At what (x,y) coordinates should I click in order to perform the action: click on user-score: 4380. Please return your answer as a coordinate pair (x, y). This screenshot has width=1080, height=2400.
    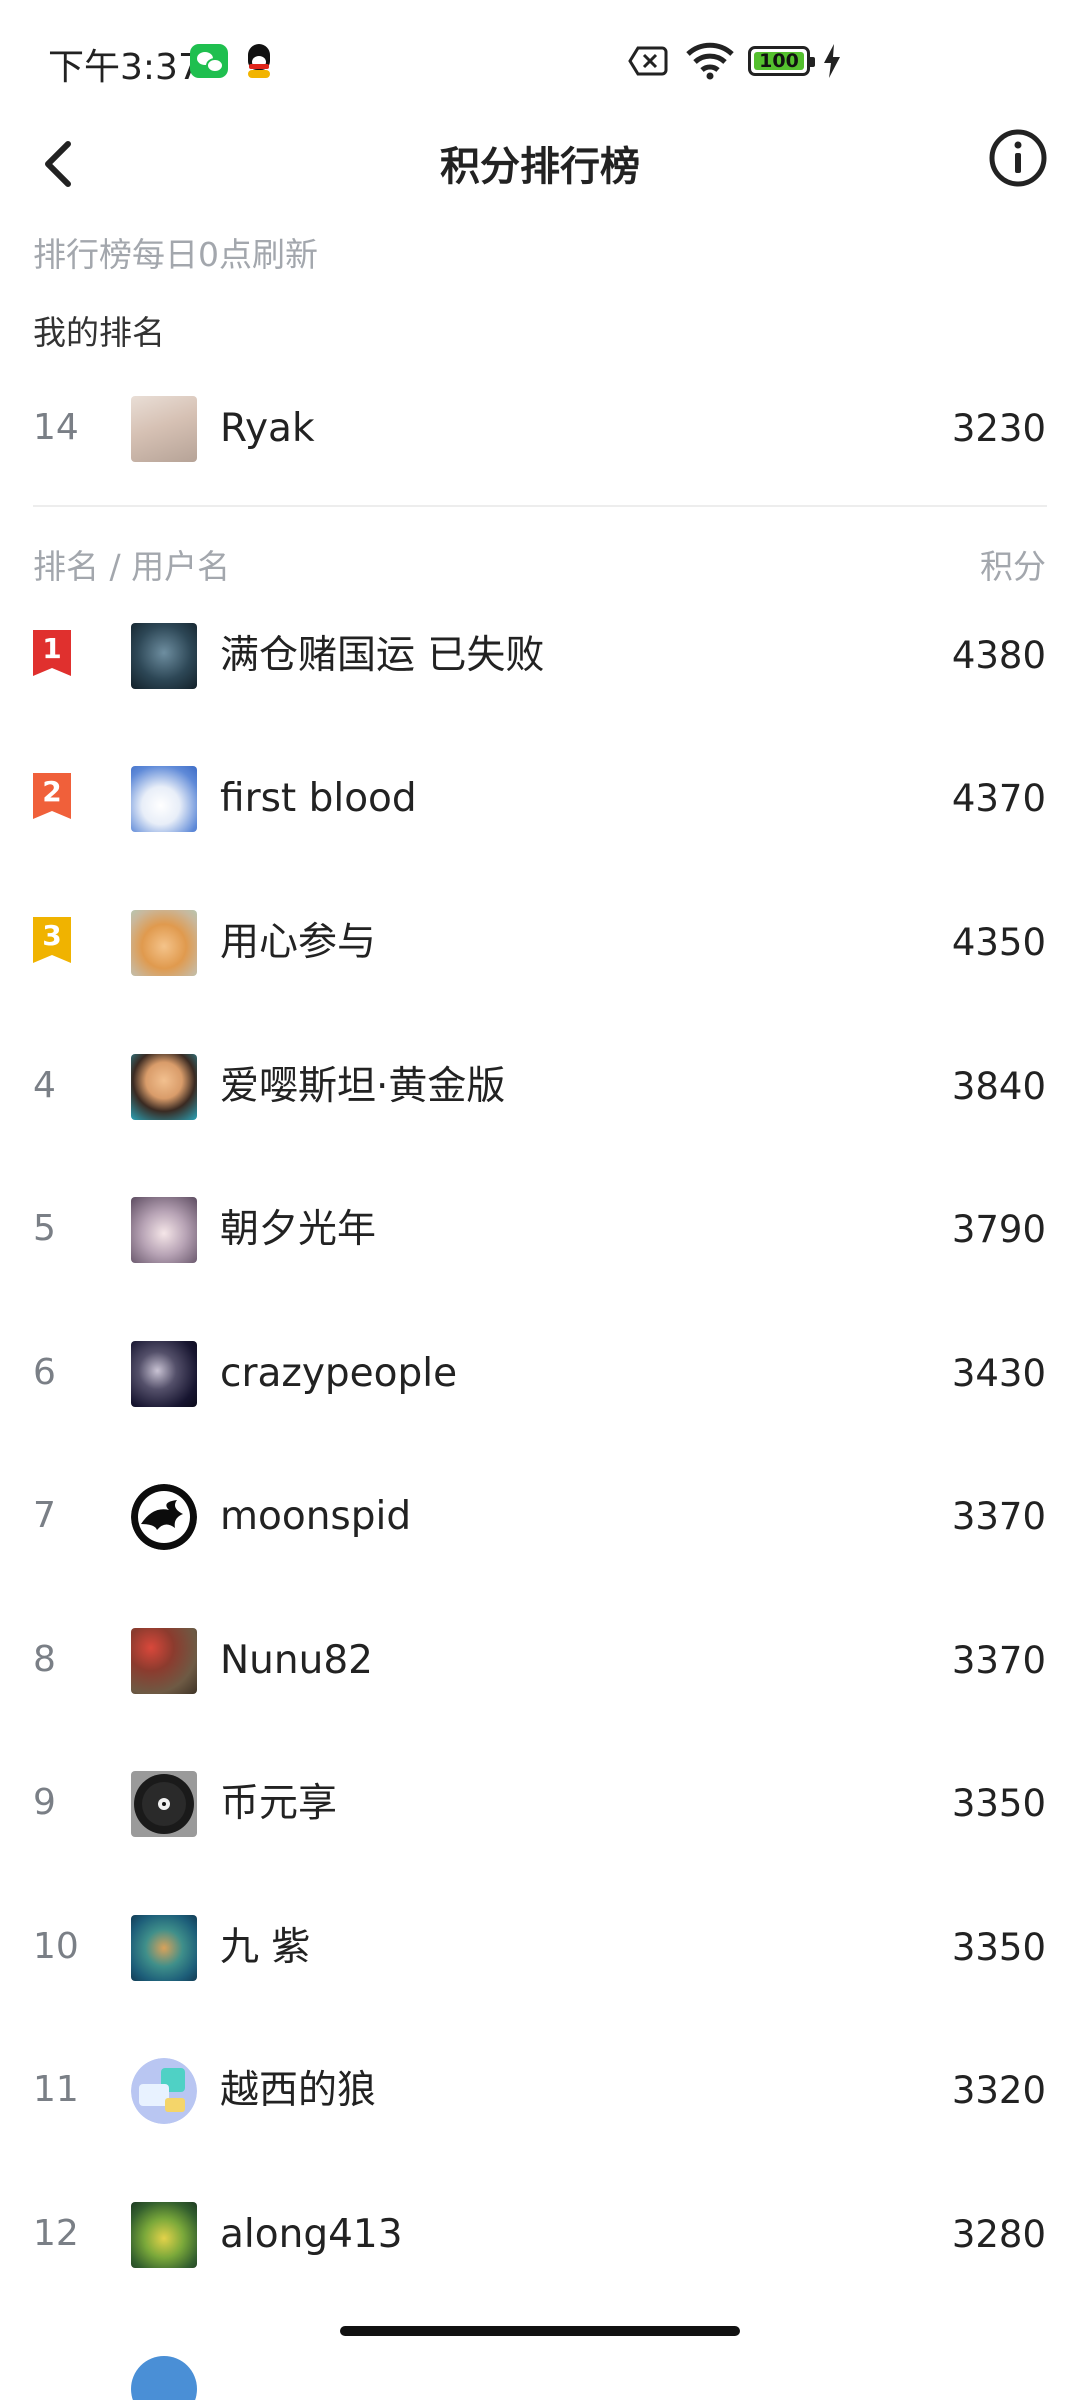
    Looking at the image, I should click on (998, 655).